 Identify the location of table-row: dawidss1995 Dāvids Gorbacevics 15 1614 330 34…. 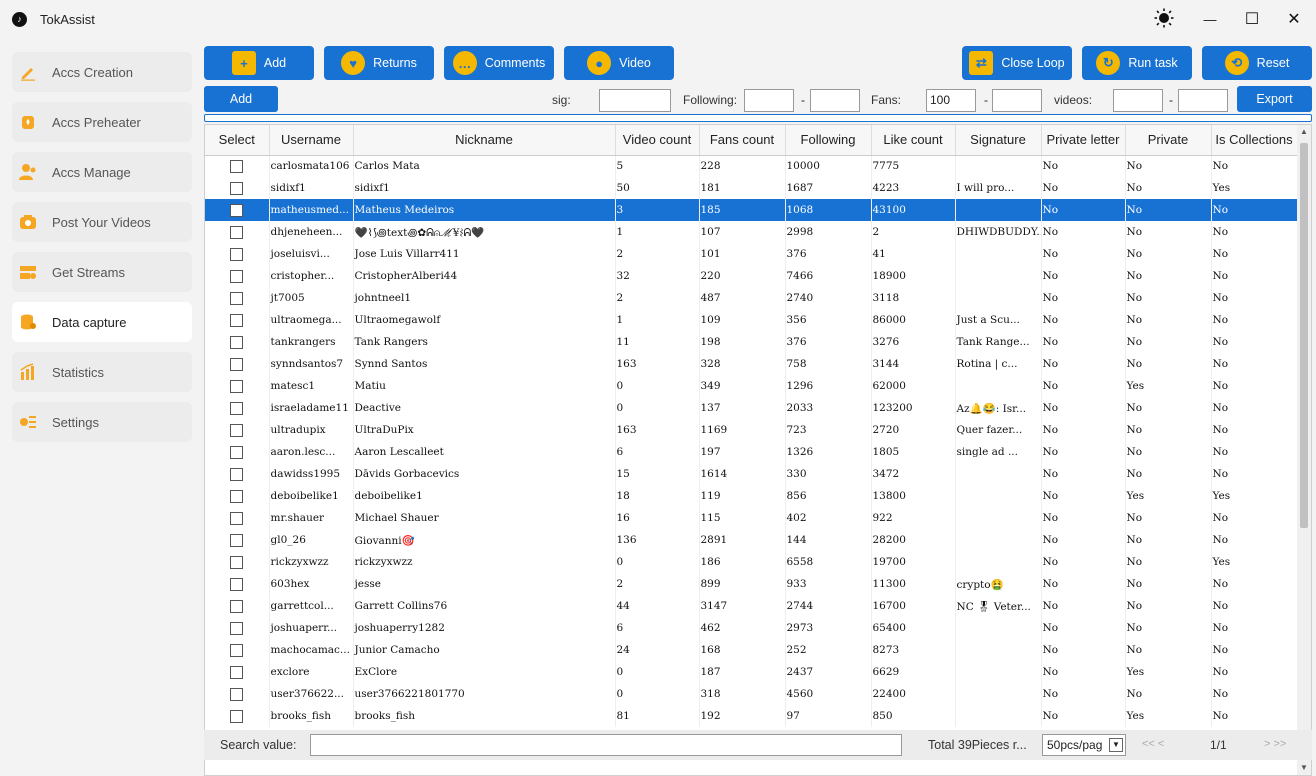
(751, 474).